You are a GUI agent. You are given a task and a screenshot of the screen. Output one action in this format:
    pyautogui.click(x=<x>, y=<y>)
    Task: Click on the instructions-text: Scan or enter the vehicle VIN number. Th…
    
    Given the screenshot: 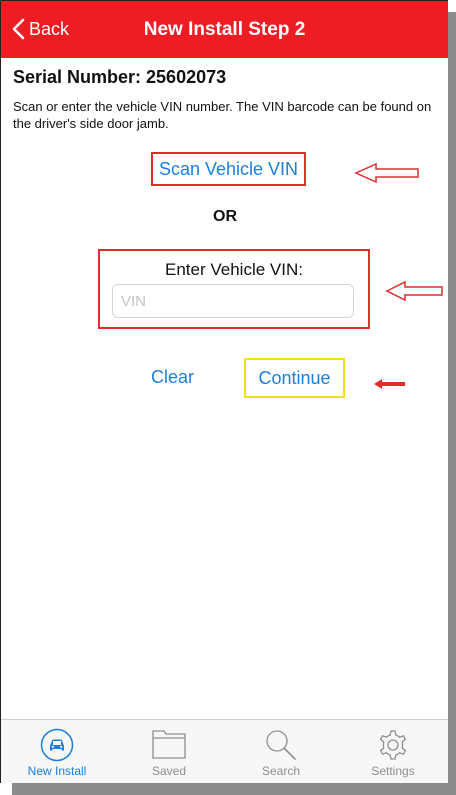 What is the action you would take?
    pyautogui.click(x=222, y=115)
    